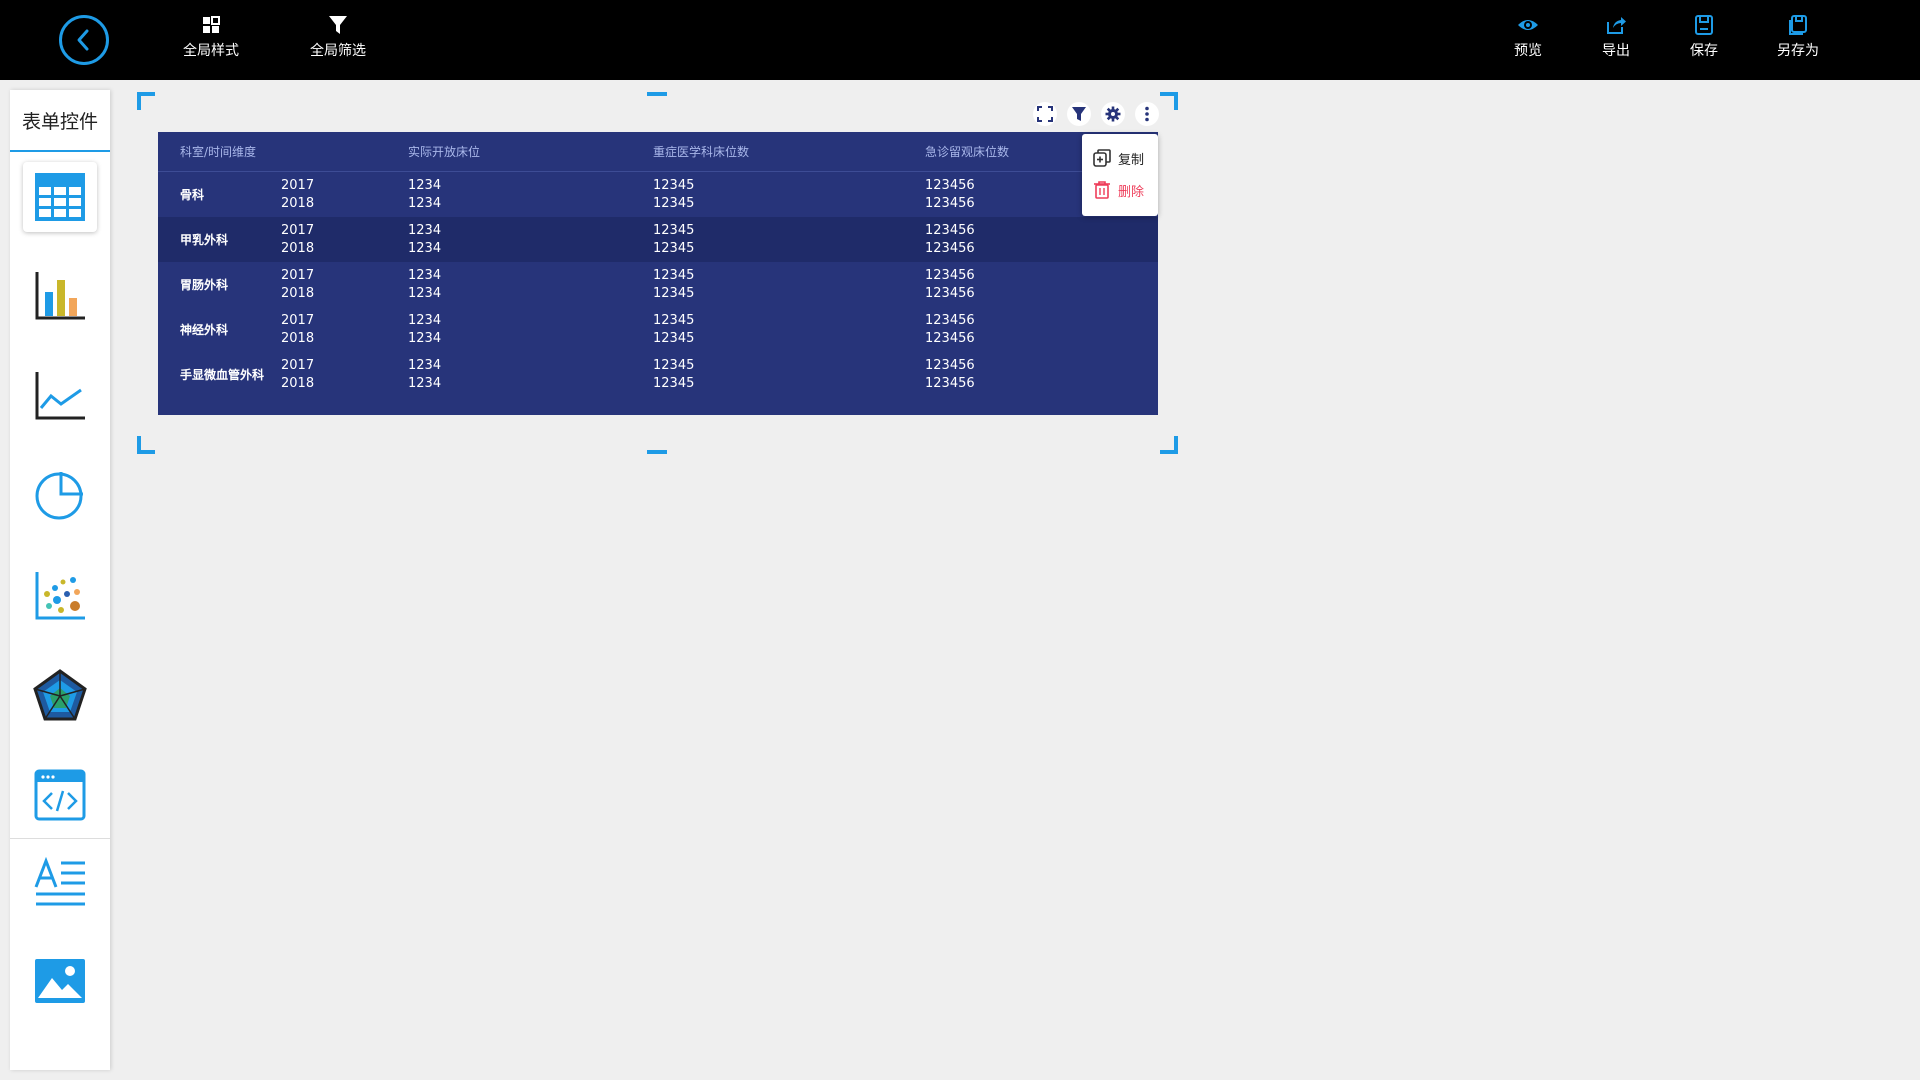 The height and width of the screenshot is (1080, 1920). Describe the element at coordinates (192, 195) in the screenshot. I see `cell-dept: 骨科` at that location.